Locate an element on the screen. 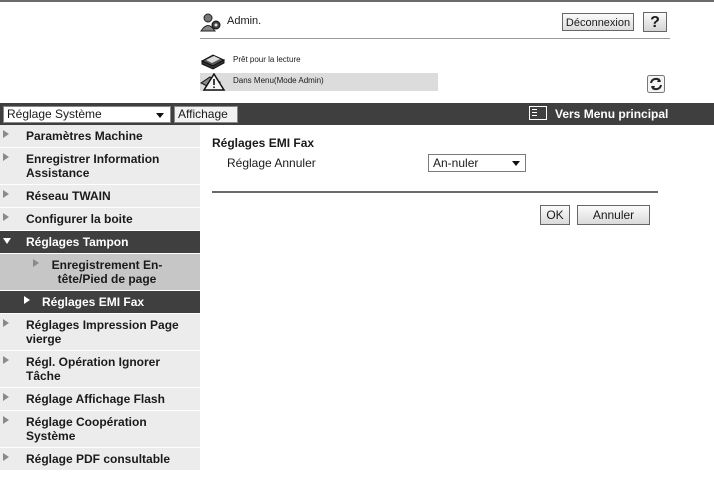  cancel-setting-value: An-nuler is located at coordinates (456, 163).